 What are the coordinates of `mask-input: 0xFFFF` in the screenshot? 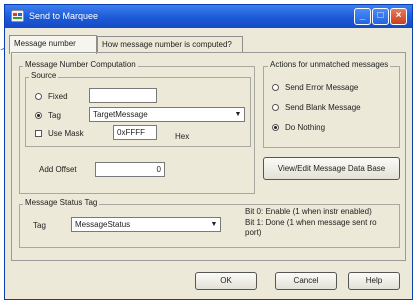 It's located at (135, 132).